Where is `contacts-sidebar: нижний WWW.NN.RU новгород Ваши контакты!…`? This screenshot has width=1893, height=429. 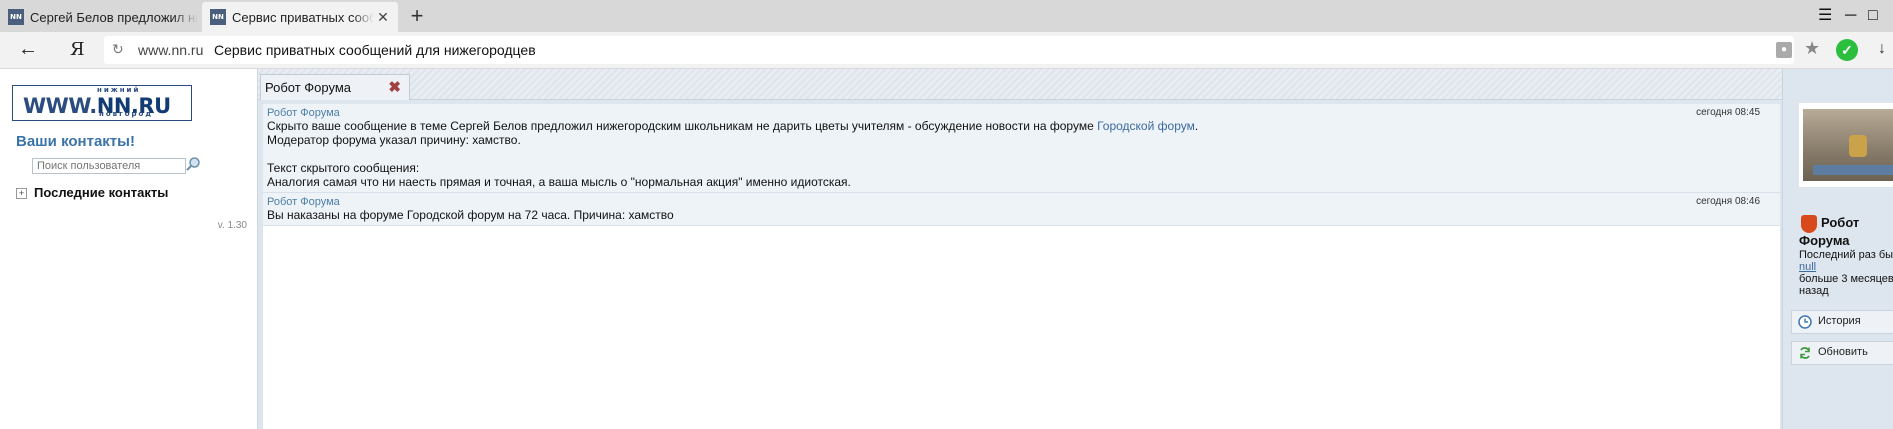
contacts-sidebar: нижний WWW.NN.RU новгород Ваши контакты!… is located at coordinates (129, 249).